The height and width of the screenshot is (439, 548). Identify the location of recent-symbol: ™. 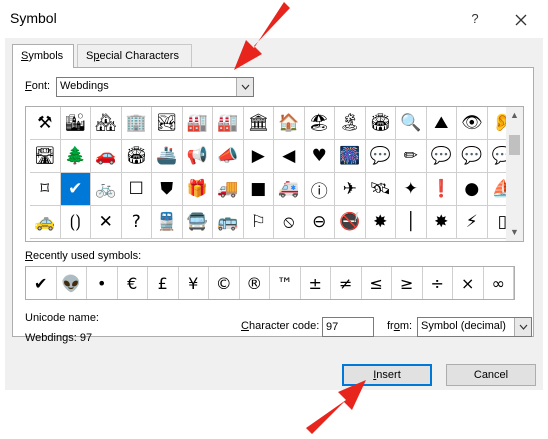
(285, 283).